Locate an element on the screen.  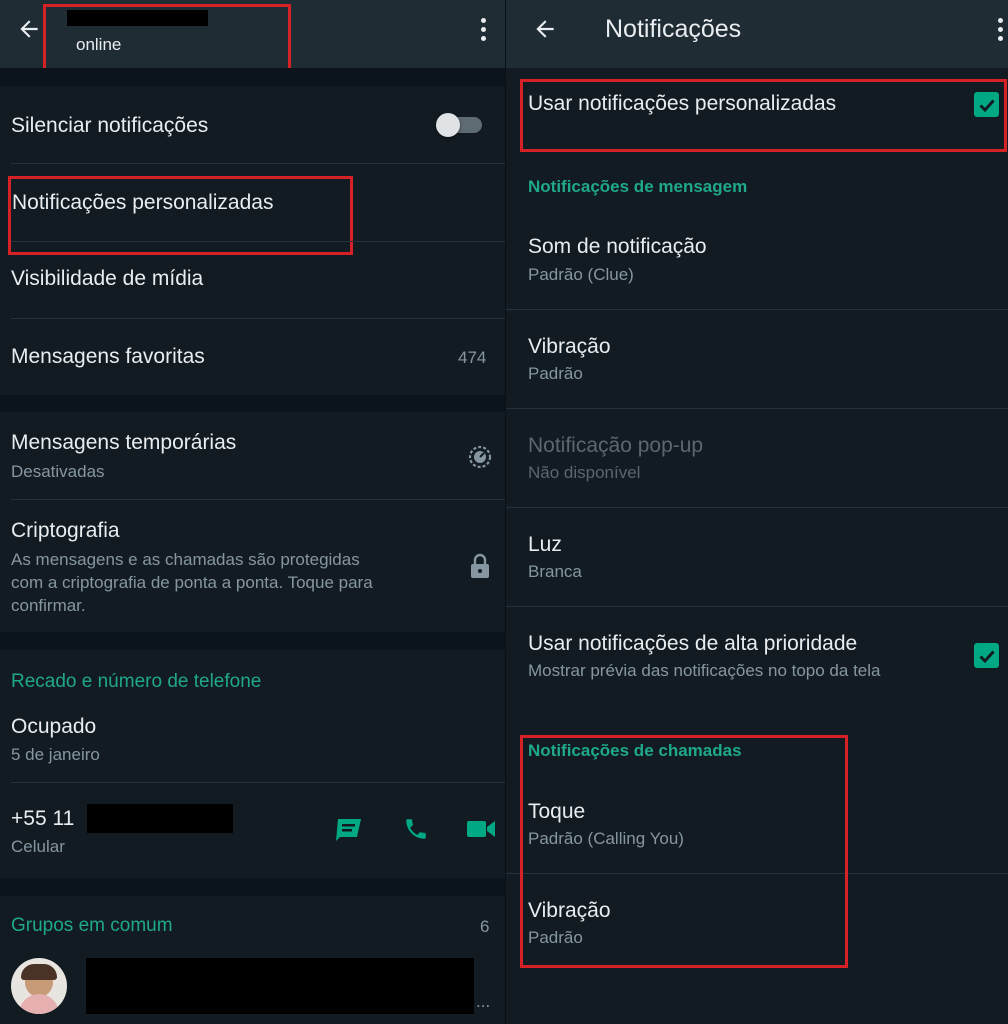
contact-app-bar: online is located at coordinates (252, 34).